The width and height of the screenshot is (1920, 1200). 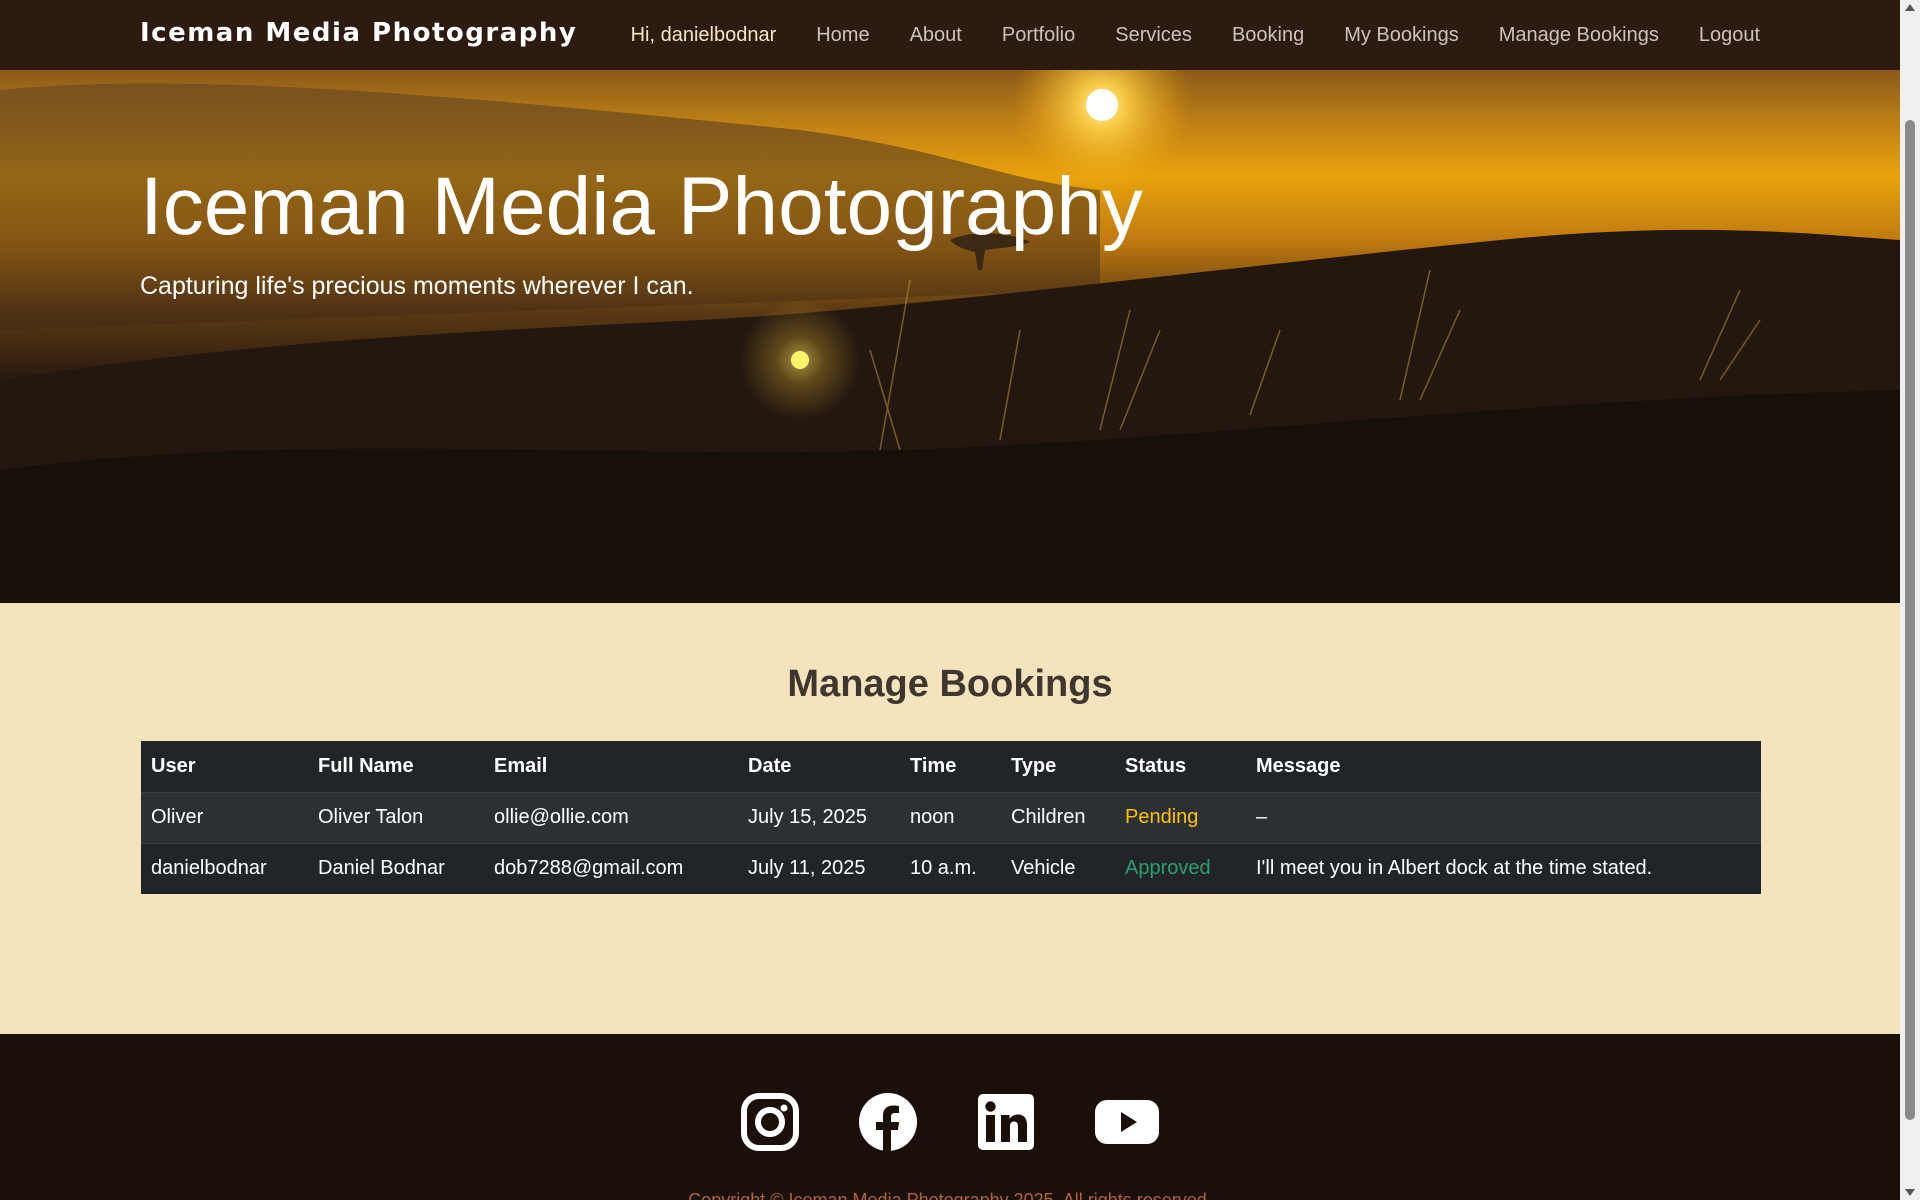 I want to click on cell-time: 10 a.m., so click(x=943, y=868).